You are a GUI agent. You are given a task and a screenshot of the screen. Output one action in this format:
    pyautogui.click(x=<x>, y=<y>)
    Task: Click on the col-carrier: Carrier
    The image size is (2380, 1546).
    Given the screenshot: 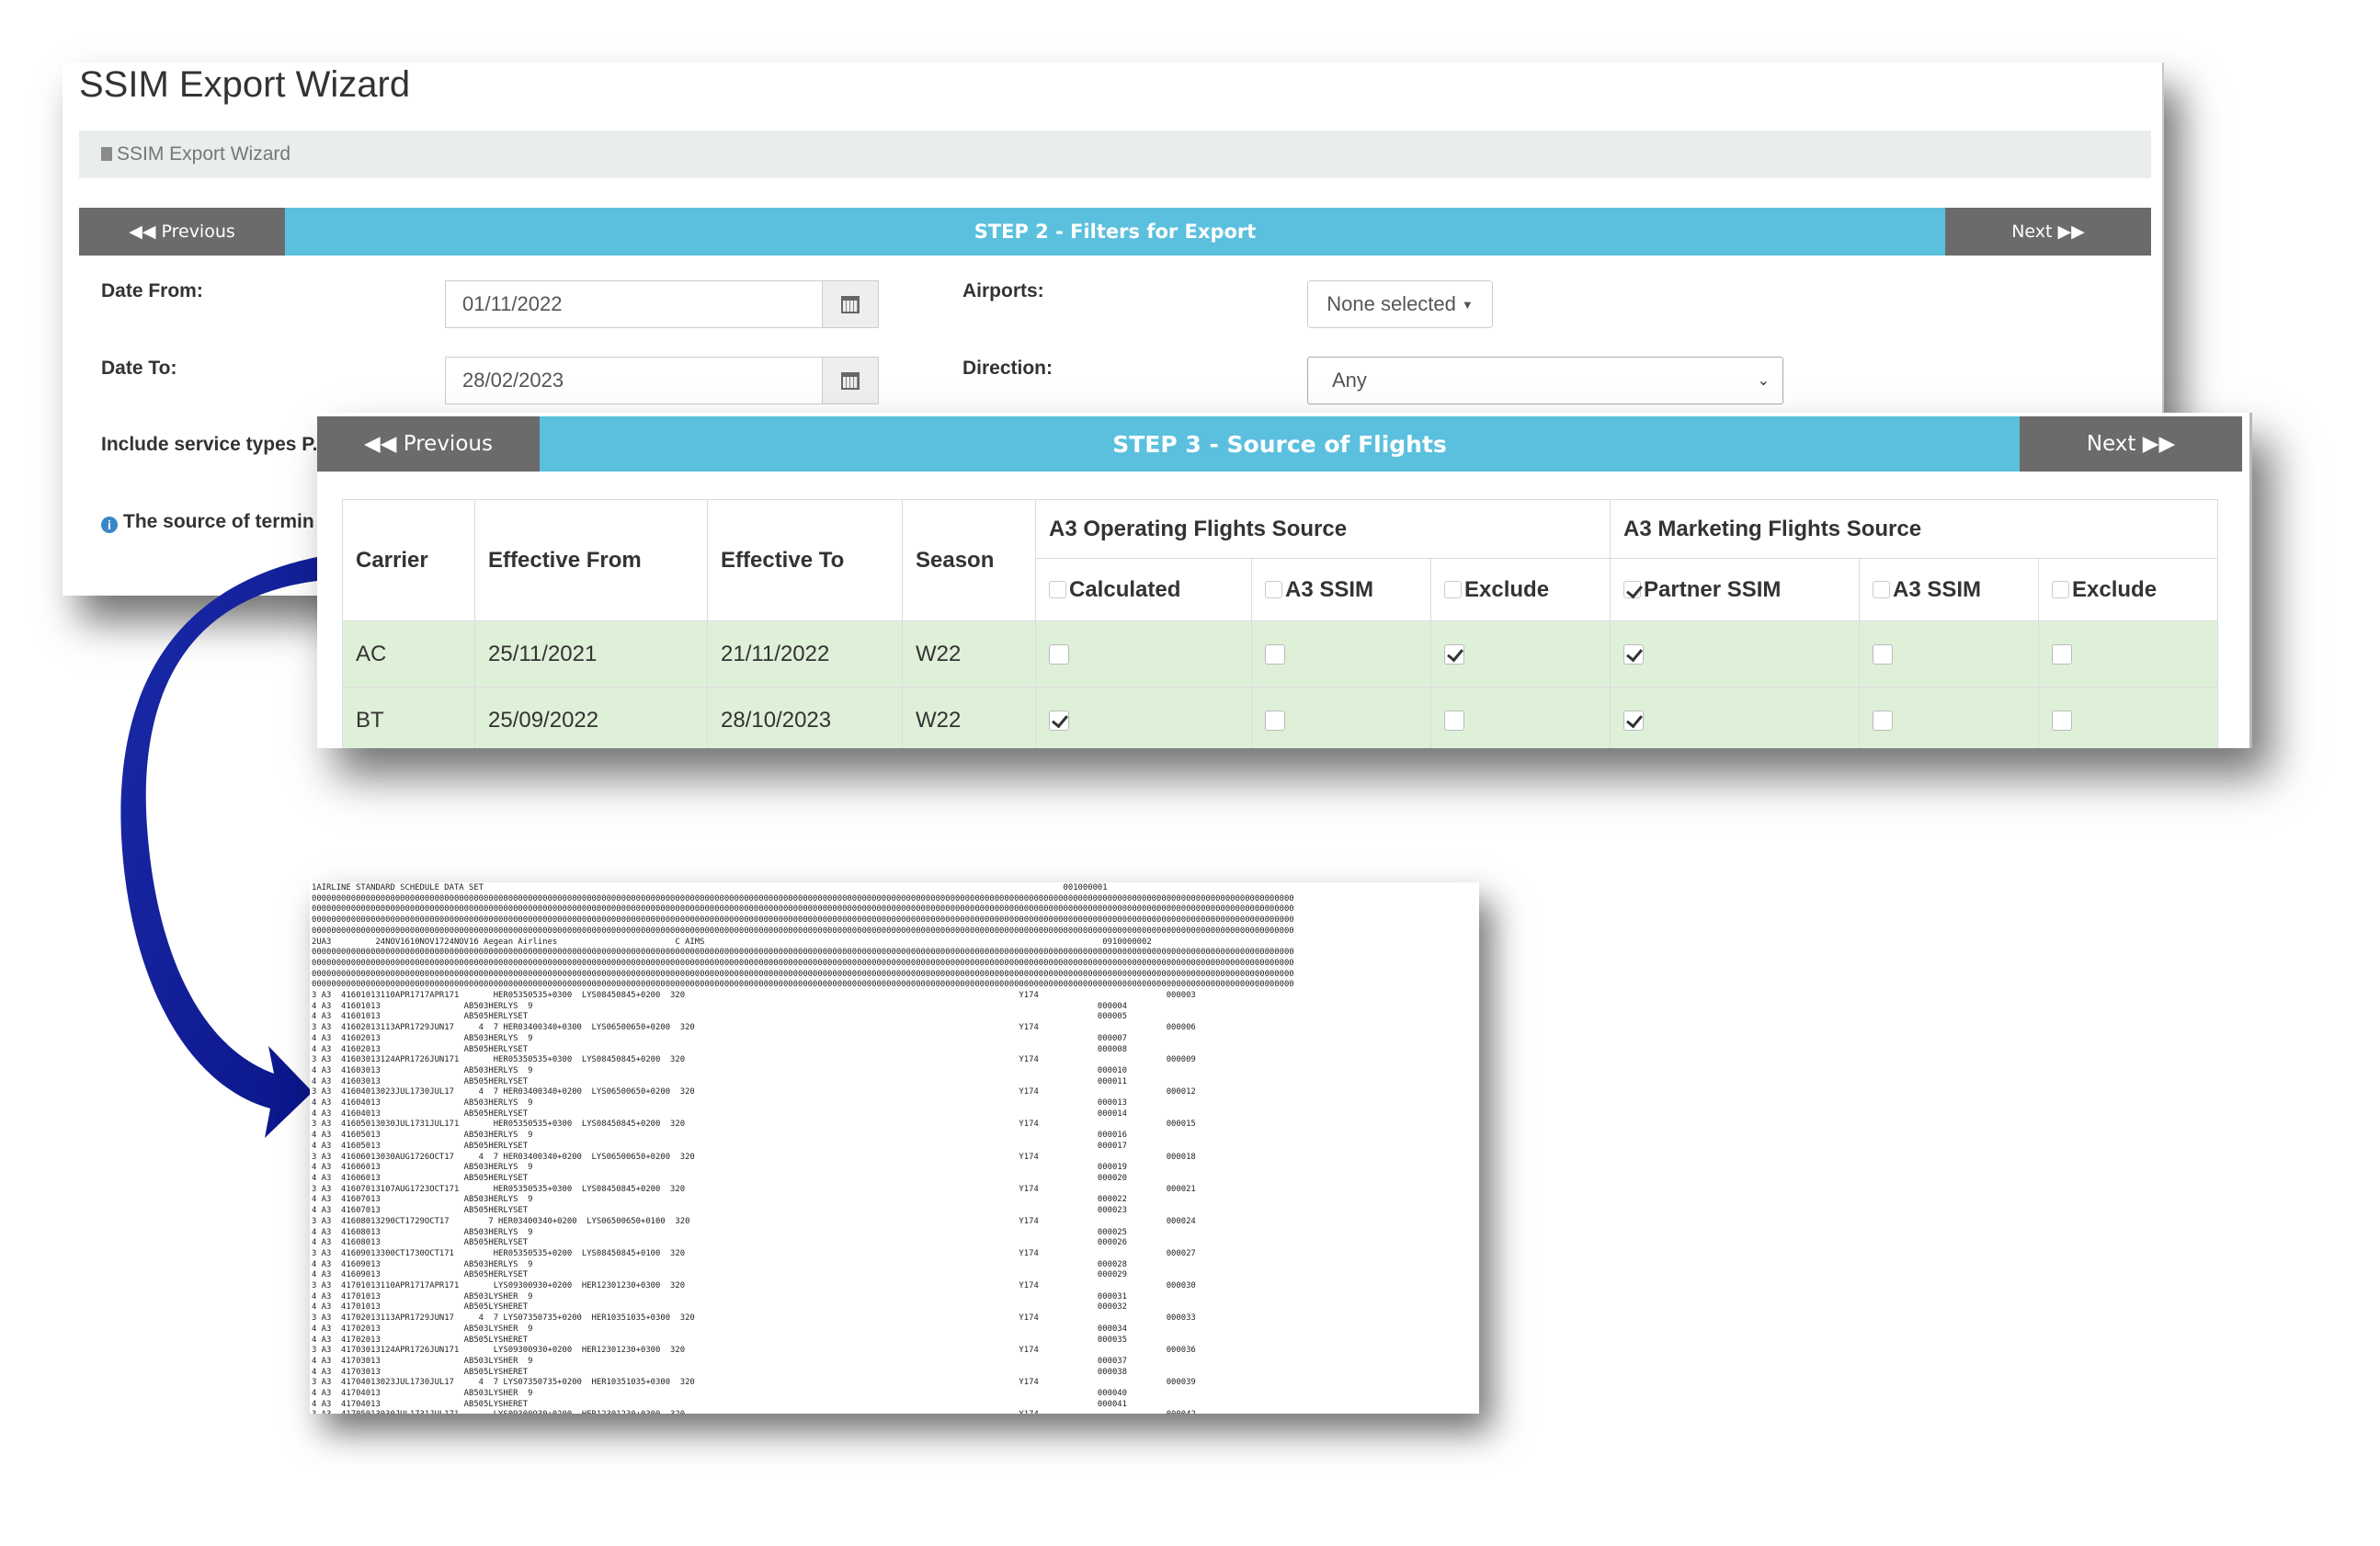 What is the action you would take?
    pyautogui.click(x=408, y=560)
    